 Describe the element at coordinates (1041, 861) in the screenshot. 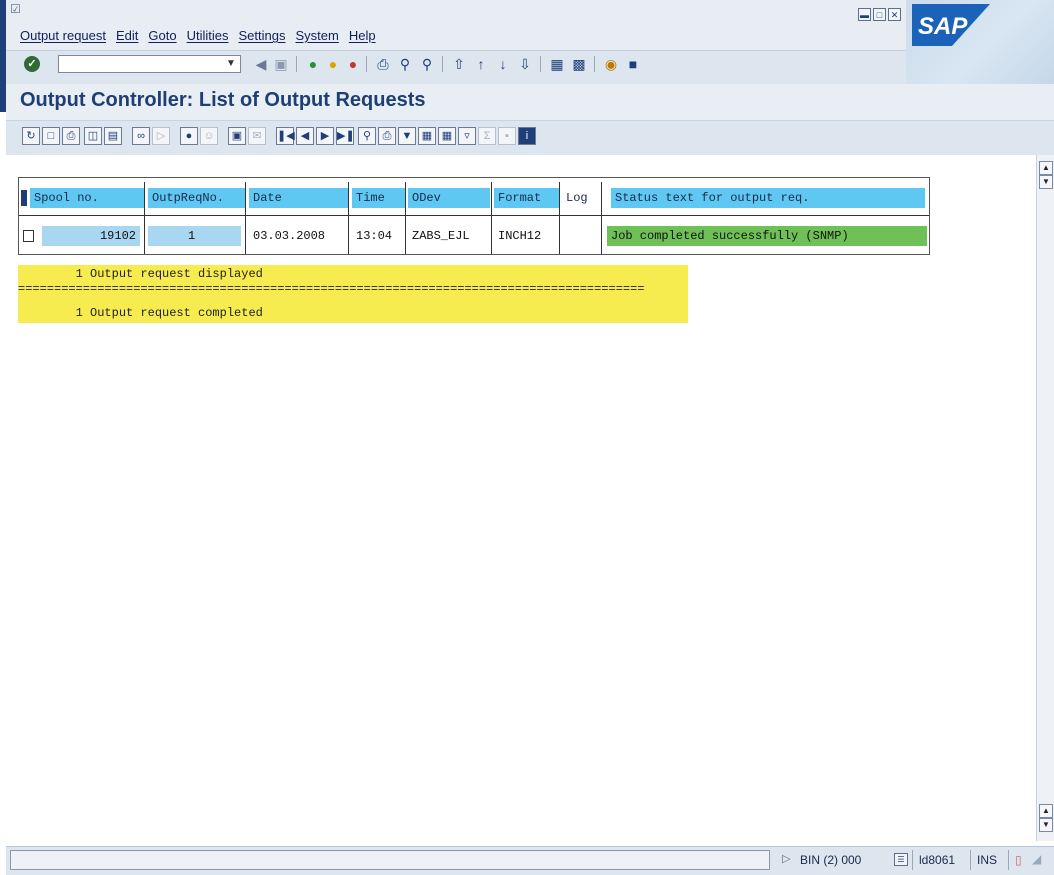

I see `resize-grip-icon: ◢` at that location.